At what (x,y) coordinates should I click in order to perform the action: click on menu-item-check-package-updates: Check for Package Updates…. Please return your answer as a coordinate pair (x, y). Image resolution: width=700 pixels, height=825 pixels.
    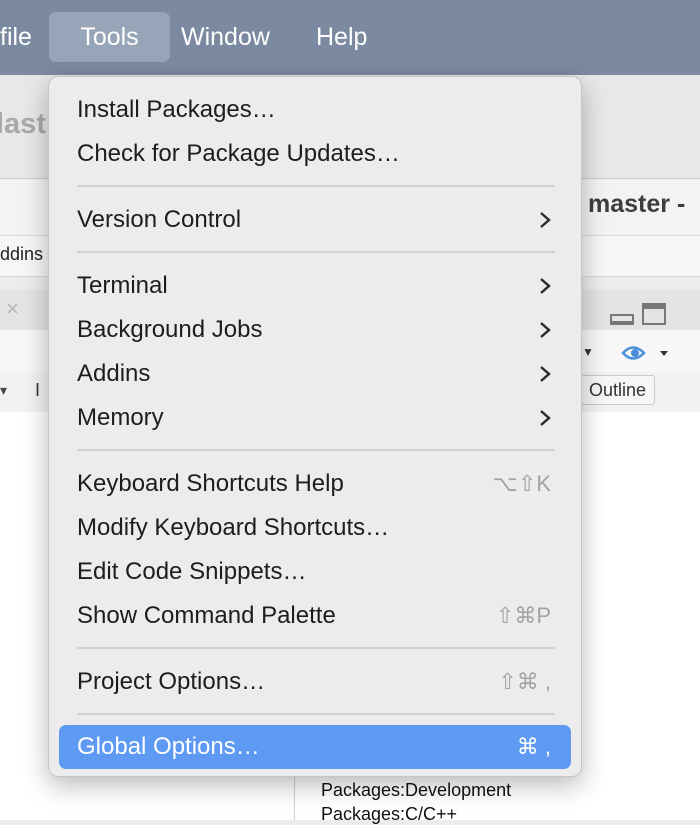
    Looking at the image, I should click on (315, 154).